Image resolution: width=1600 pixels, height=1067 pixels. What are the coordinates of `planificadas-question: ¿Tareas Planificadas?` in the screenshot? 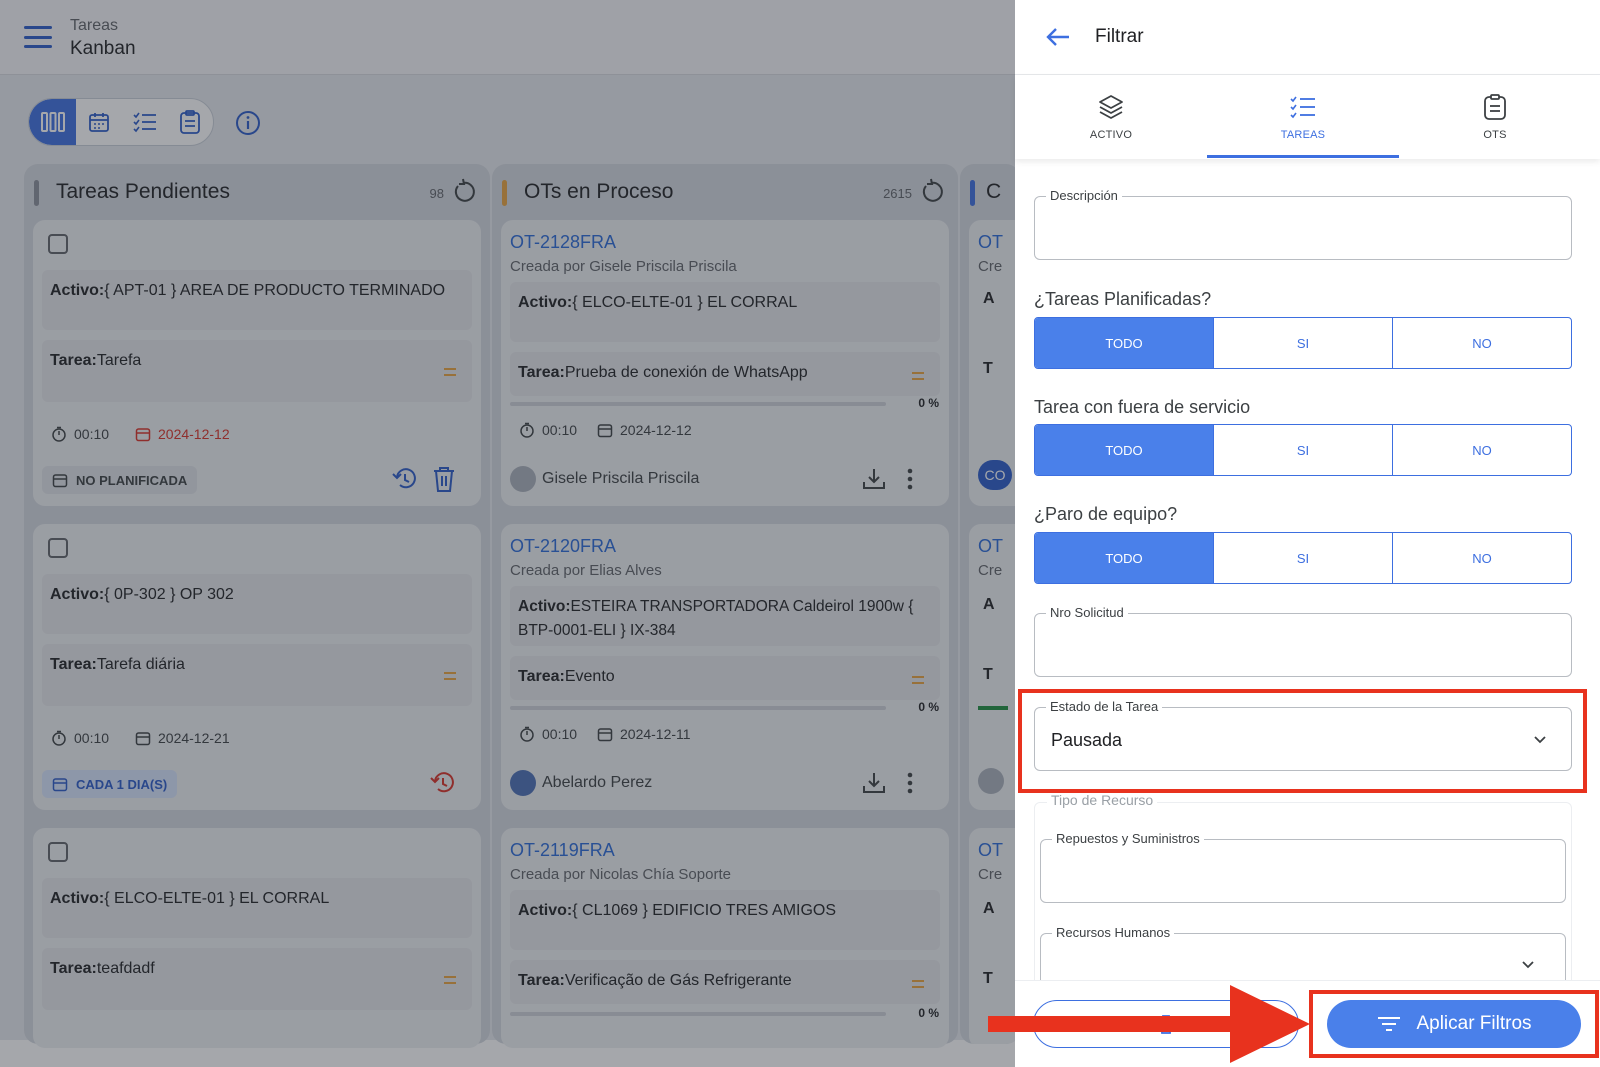 It's located at (1123, 299).